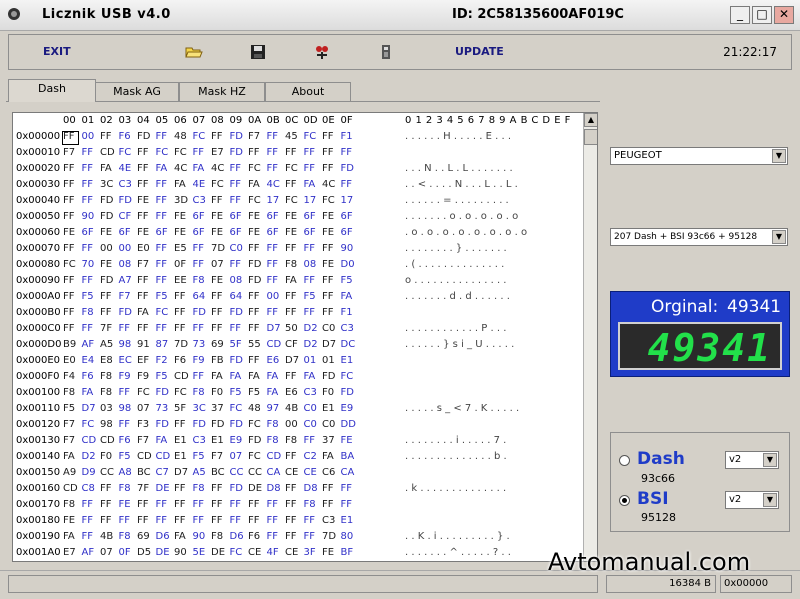 The width and height of the screenshot is (800, 599). Describe the element at coordinates (699, 156) in the screenshot. I see `brand-select: PEUGEOT ▼` at that location.